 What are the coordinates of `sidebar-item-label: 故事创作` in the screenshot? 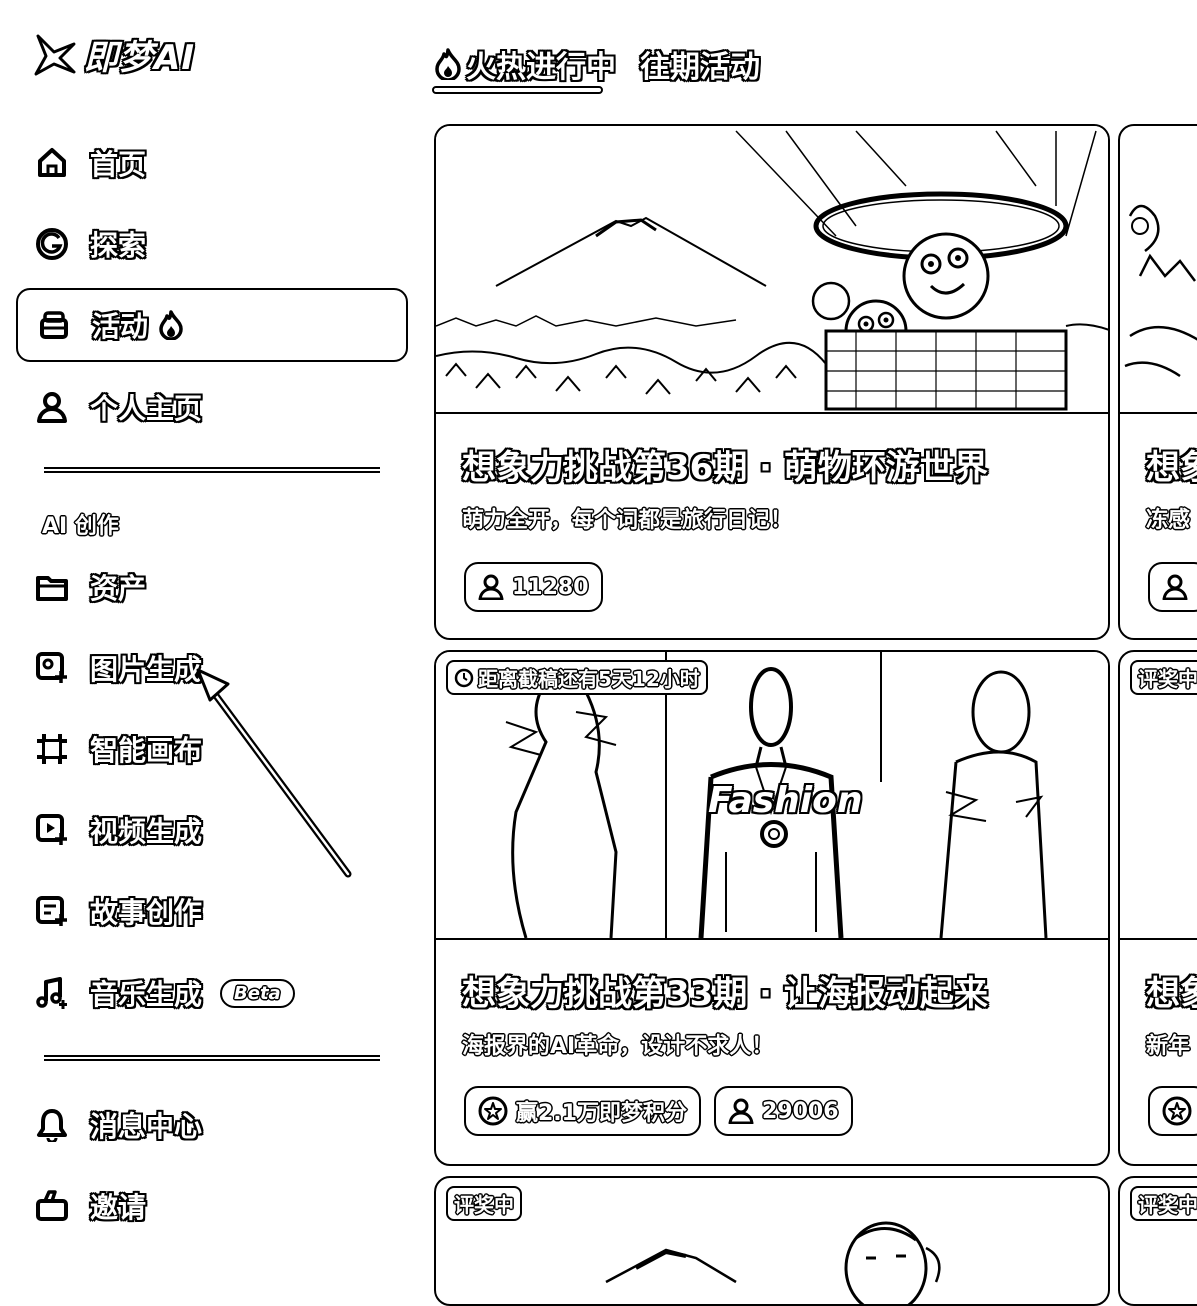 It's located at (146, 912).